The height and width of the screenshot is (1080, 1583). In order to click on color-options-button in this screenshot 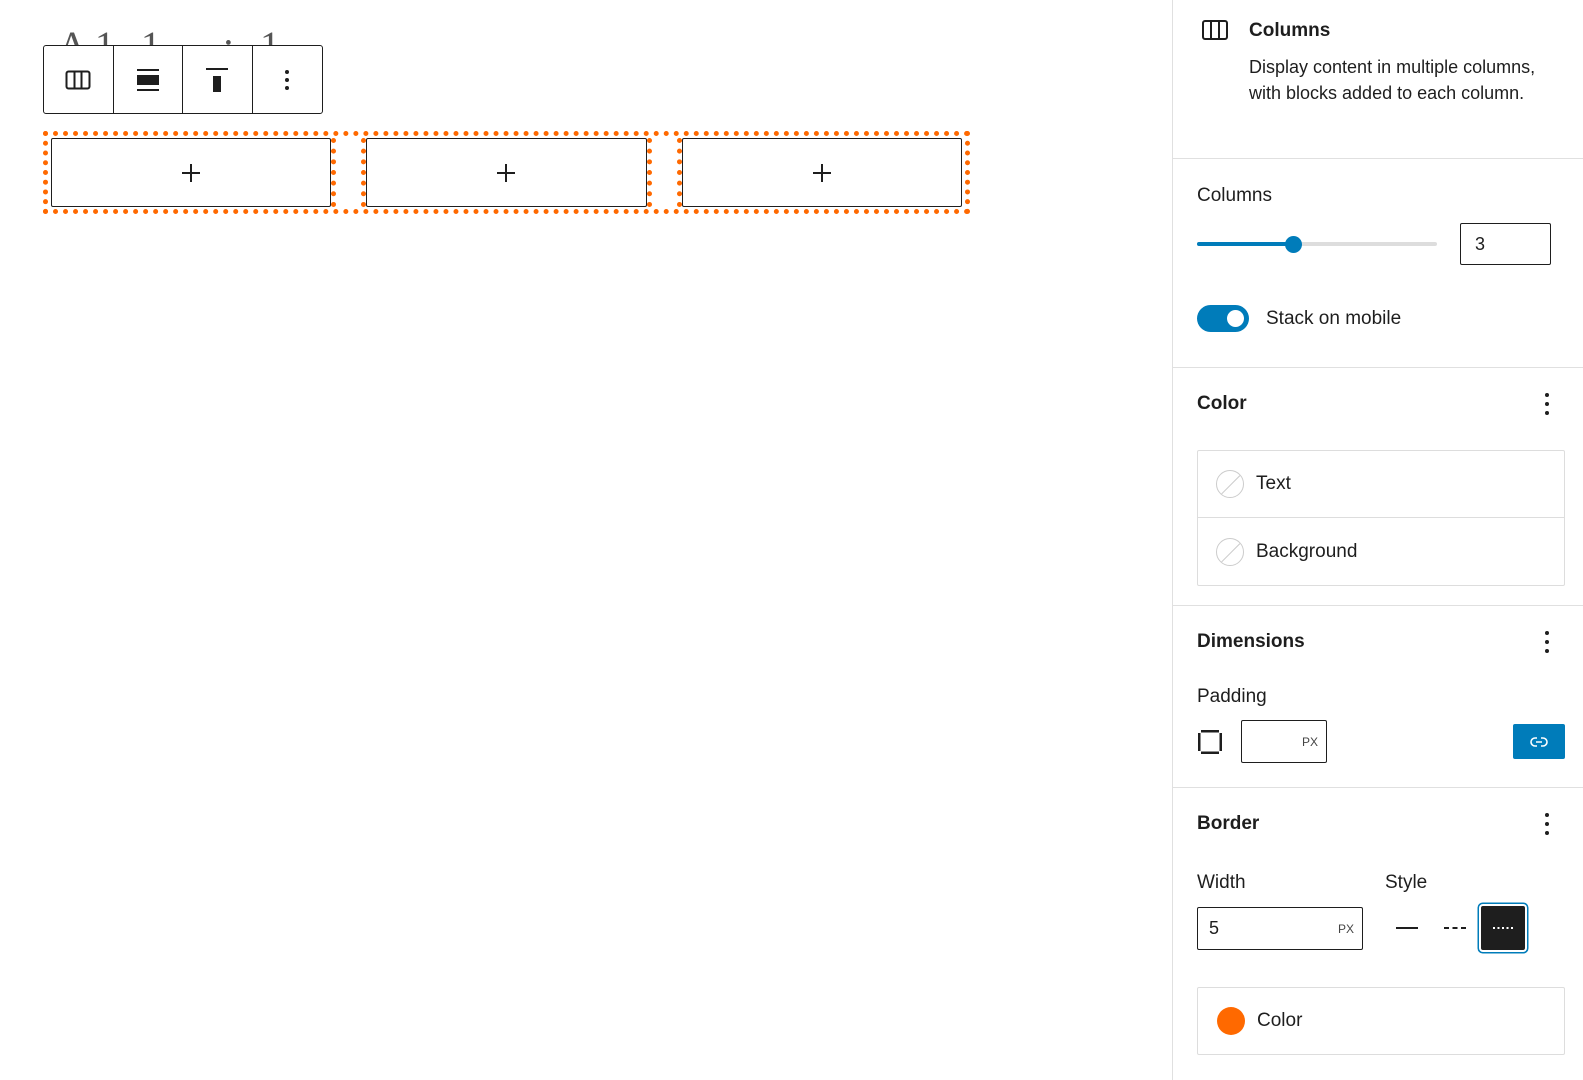, I will do `click(1547, 404)`.